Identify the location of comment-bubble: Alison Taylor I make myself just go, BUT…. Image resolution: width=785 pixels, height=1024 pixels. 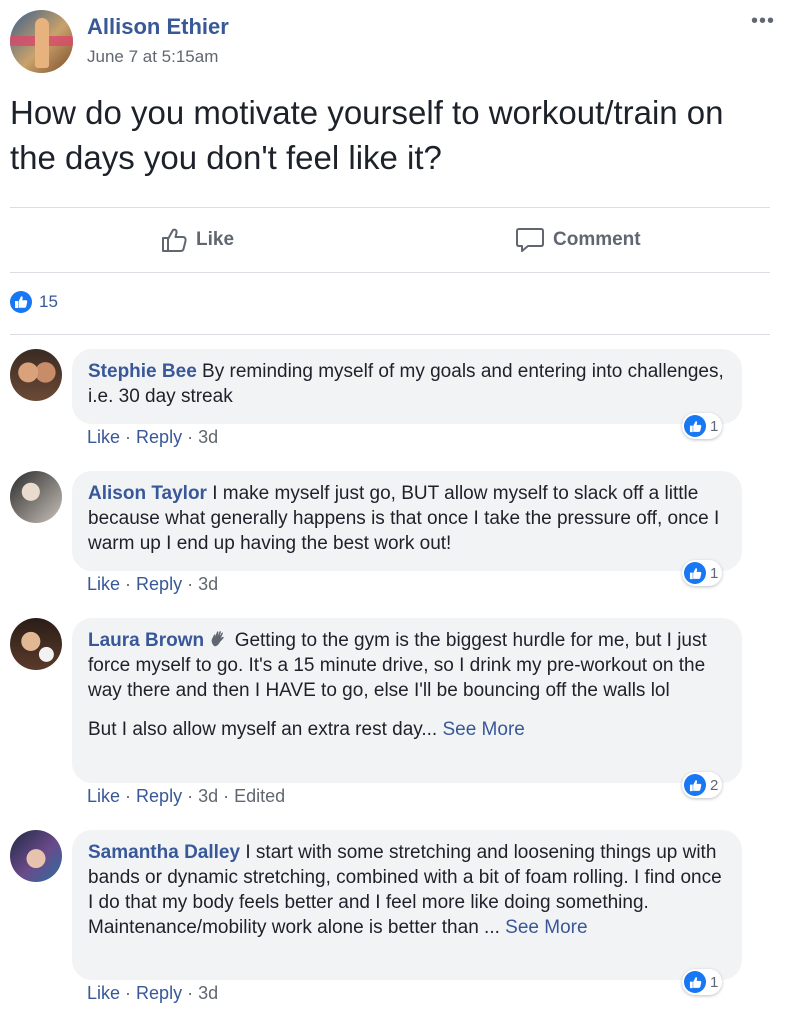
(407, 521).